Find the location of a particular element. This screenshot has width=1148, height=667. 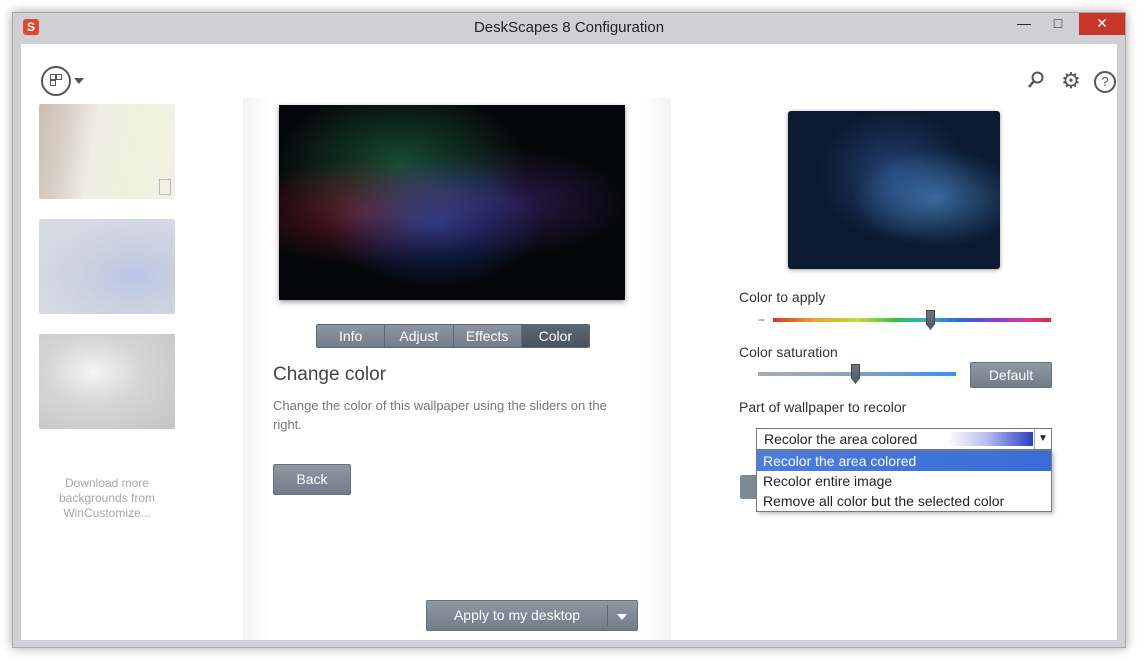

color-swatch is located at coordinates (990, 439).